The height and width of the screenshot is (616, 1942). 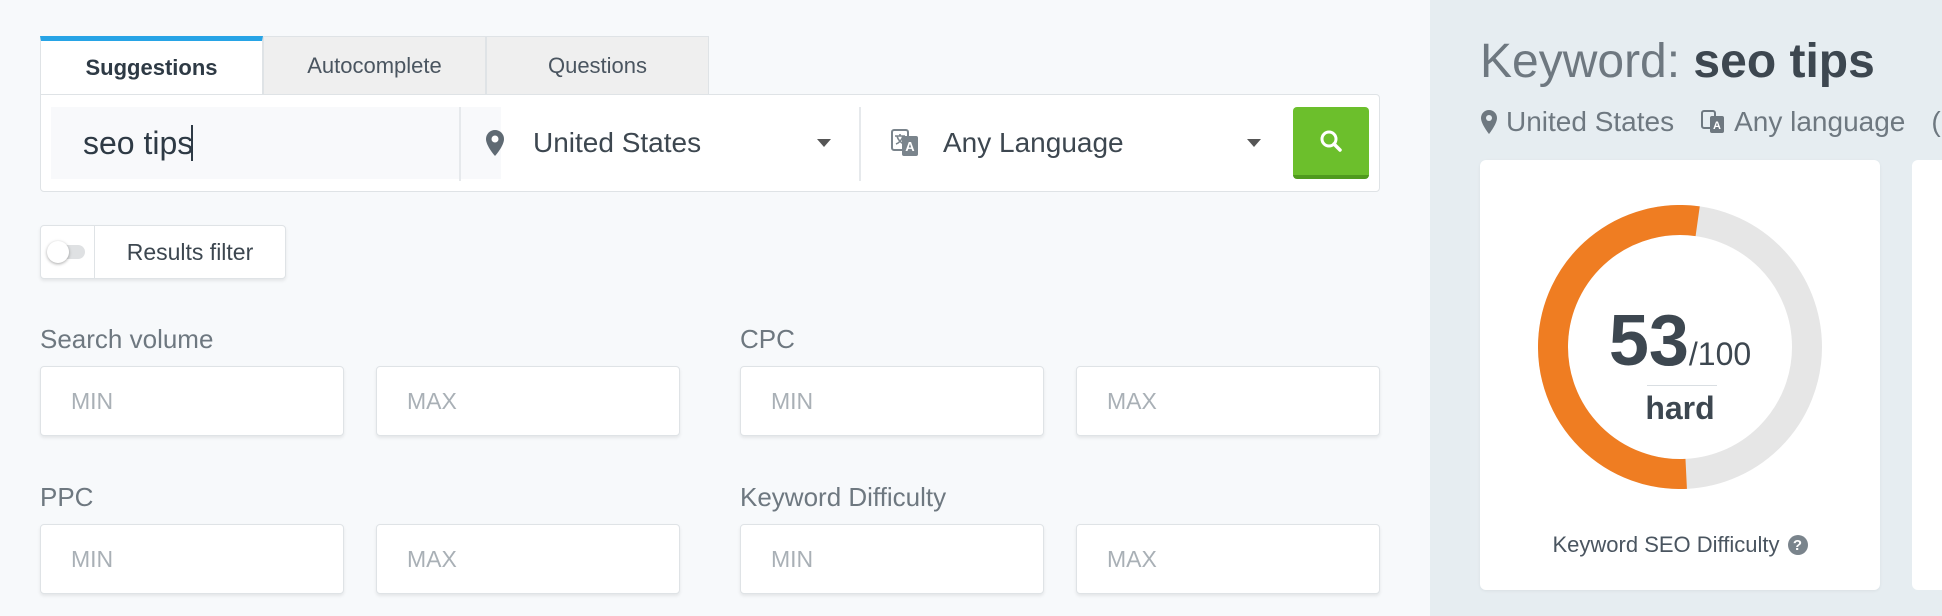 I want to click on difficulty-caption: Keyword SEO Difficulty ?, so click(x=1680, y=545).